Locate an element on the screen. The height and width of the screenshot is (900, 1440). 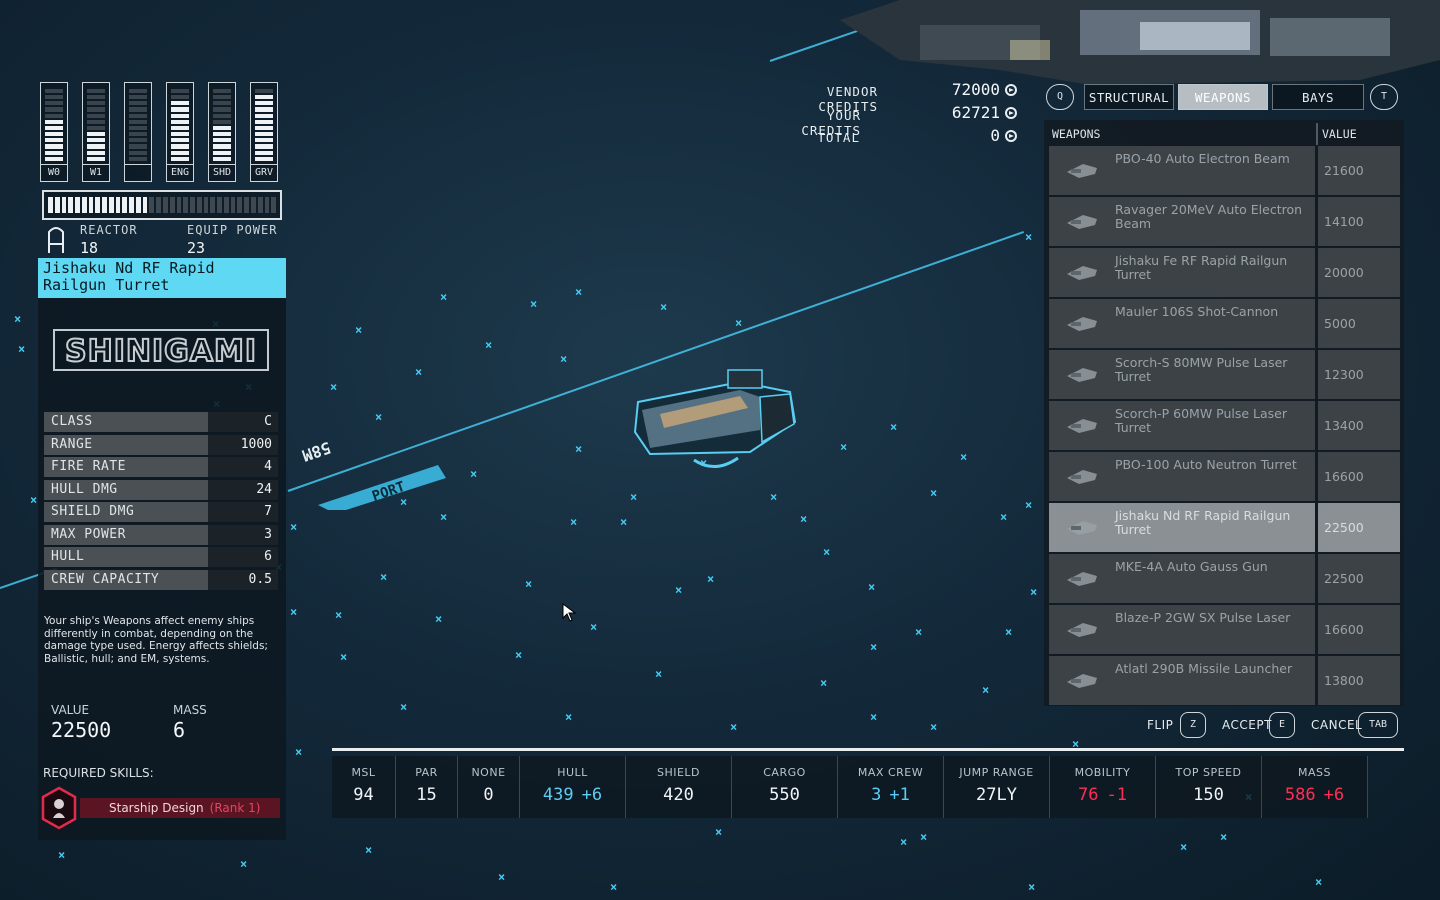
your-credits-value: 62721 is located at coordinates (975, 112).